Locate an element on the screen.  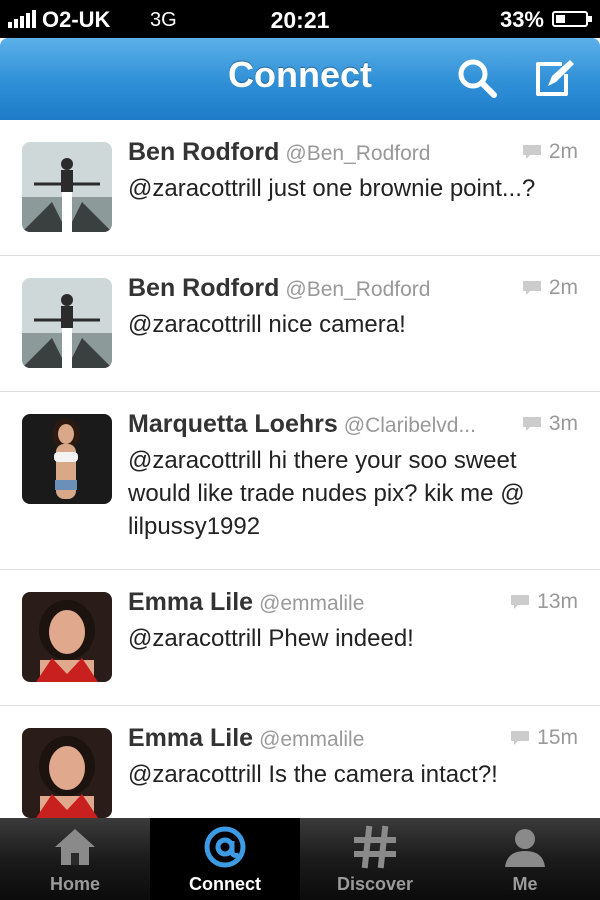
at-icon is located at coordinates (225, 847).